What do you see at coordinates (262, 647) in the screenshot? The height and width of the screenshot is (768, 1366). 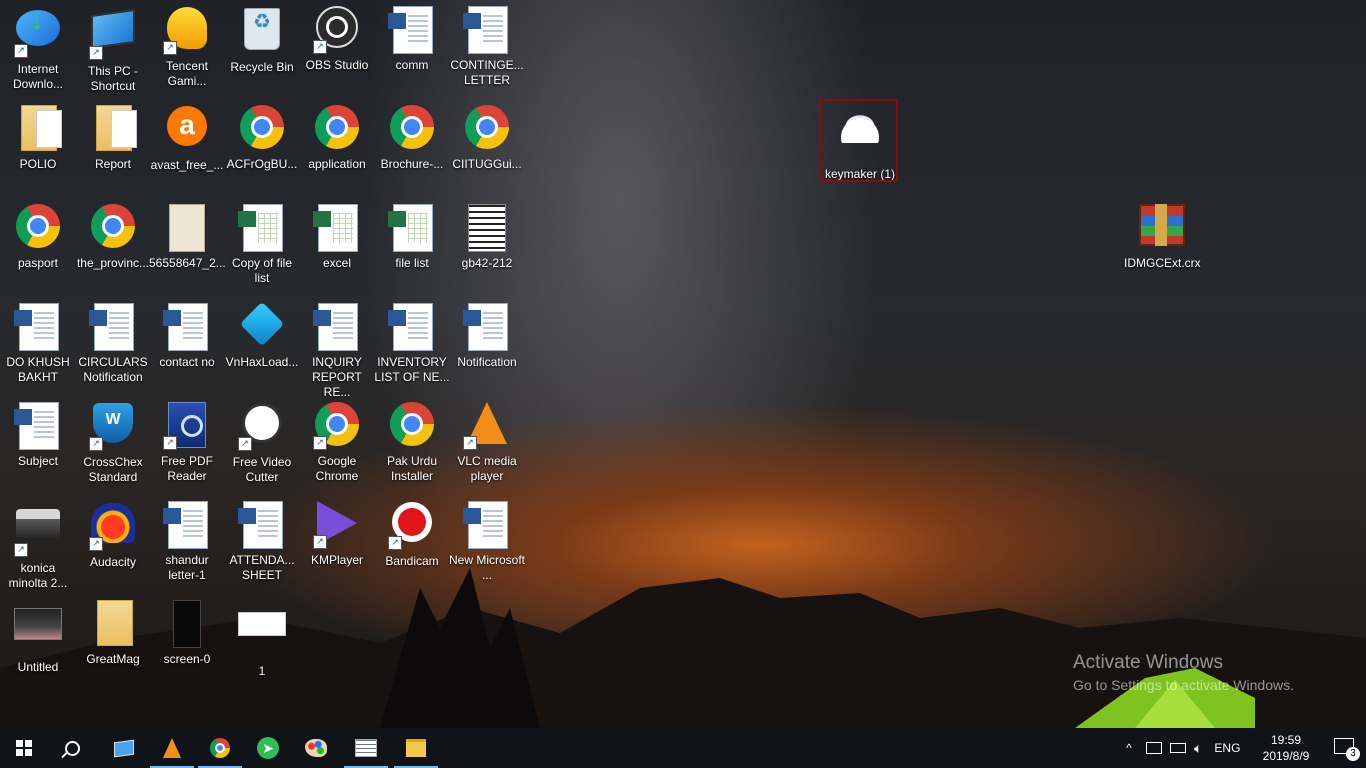 I see `desktop-icon: 1` at bounding box center [262, 647].